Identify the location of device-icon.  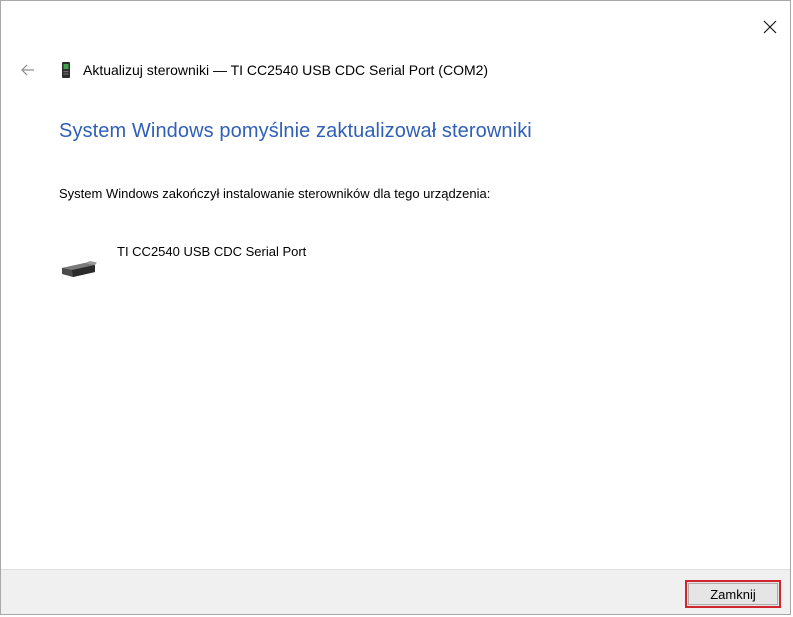
(66, 70).